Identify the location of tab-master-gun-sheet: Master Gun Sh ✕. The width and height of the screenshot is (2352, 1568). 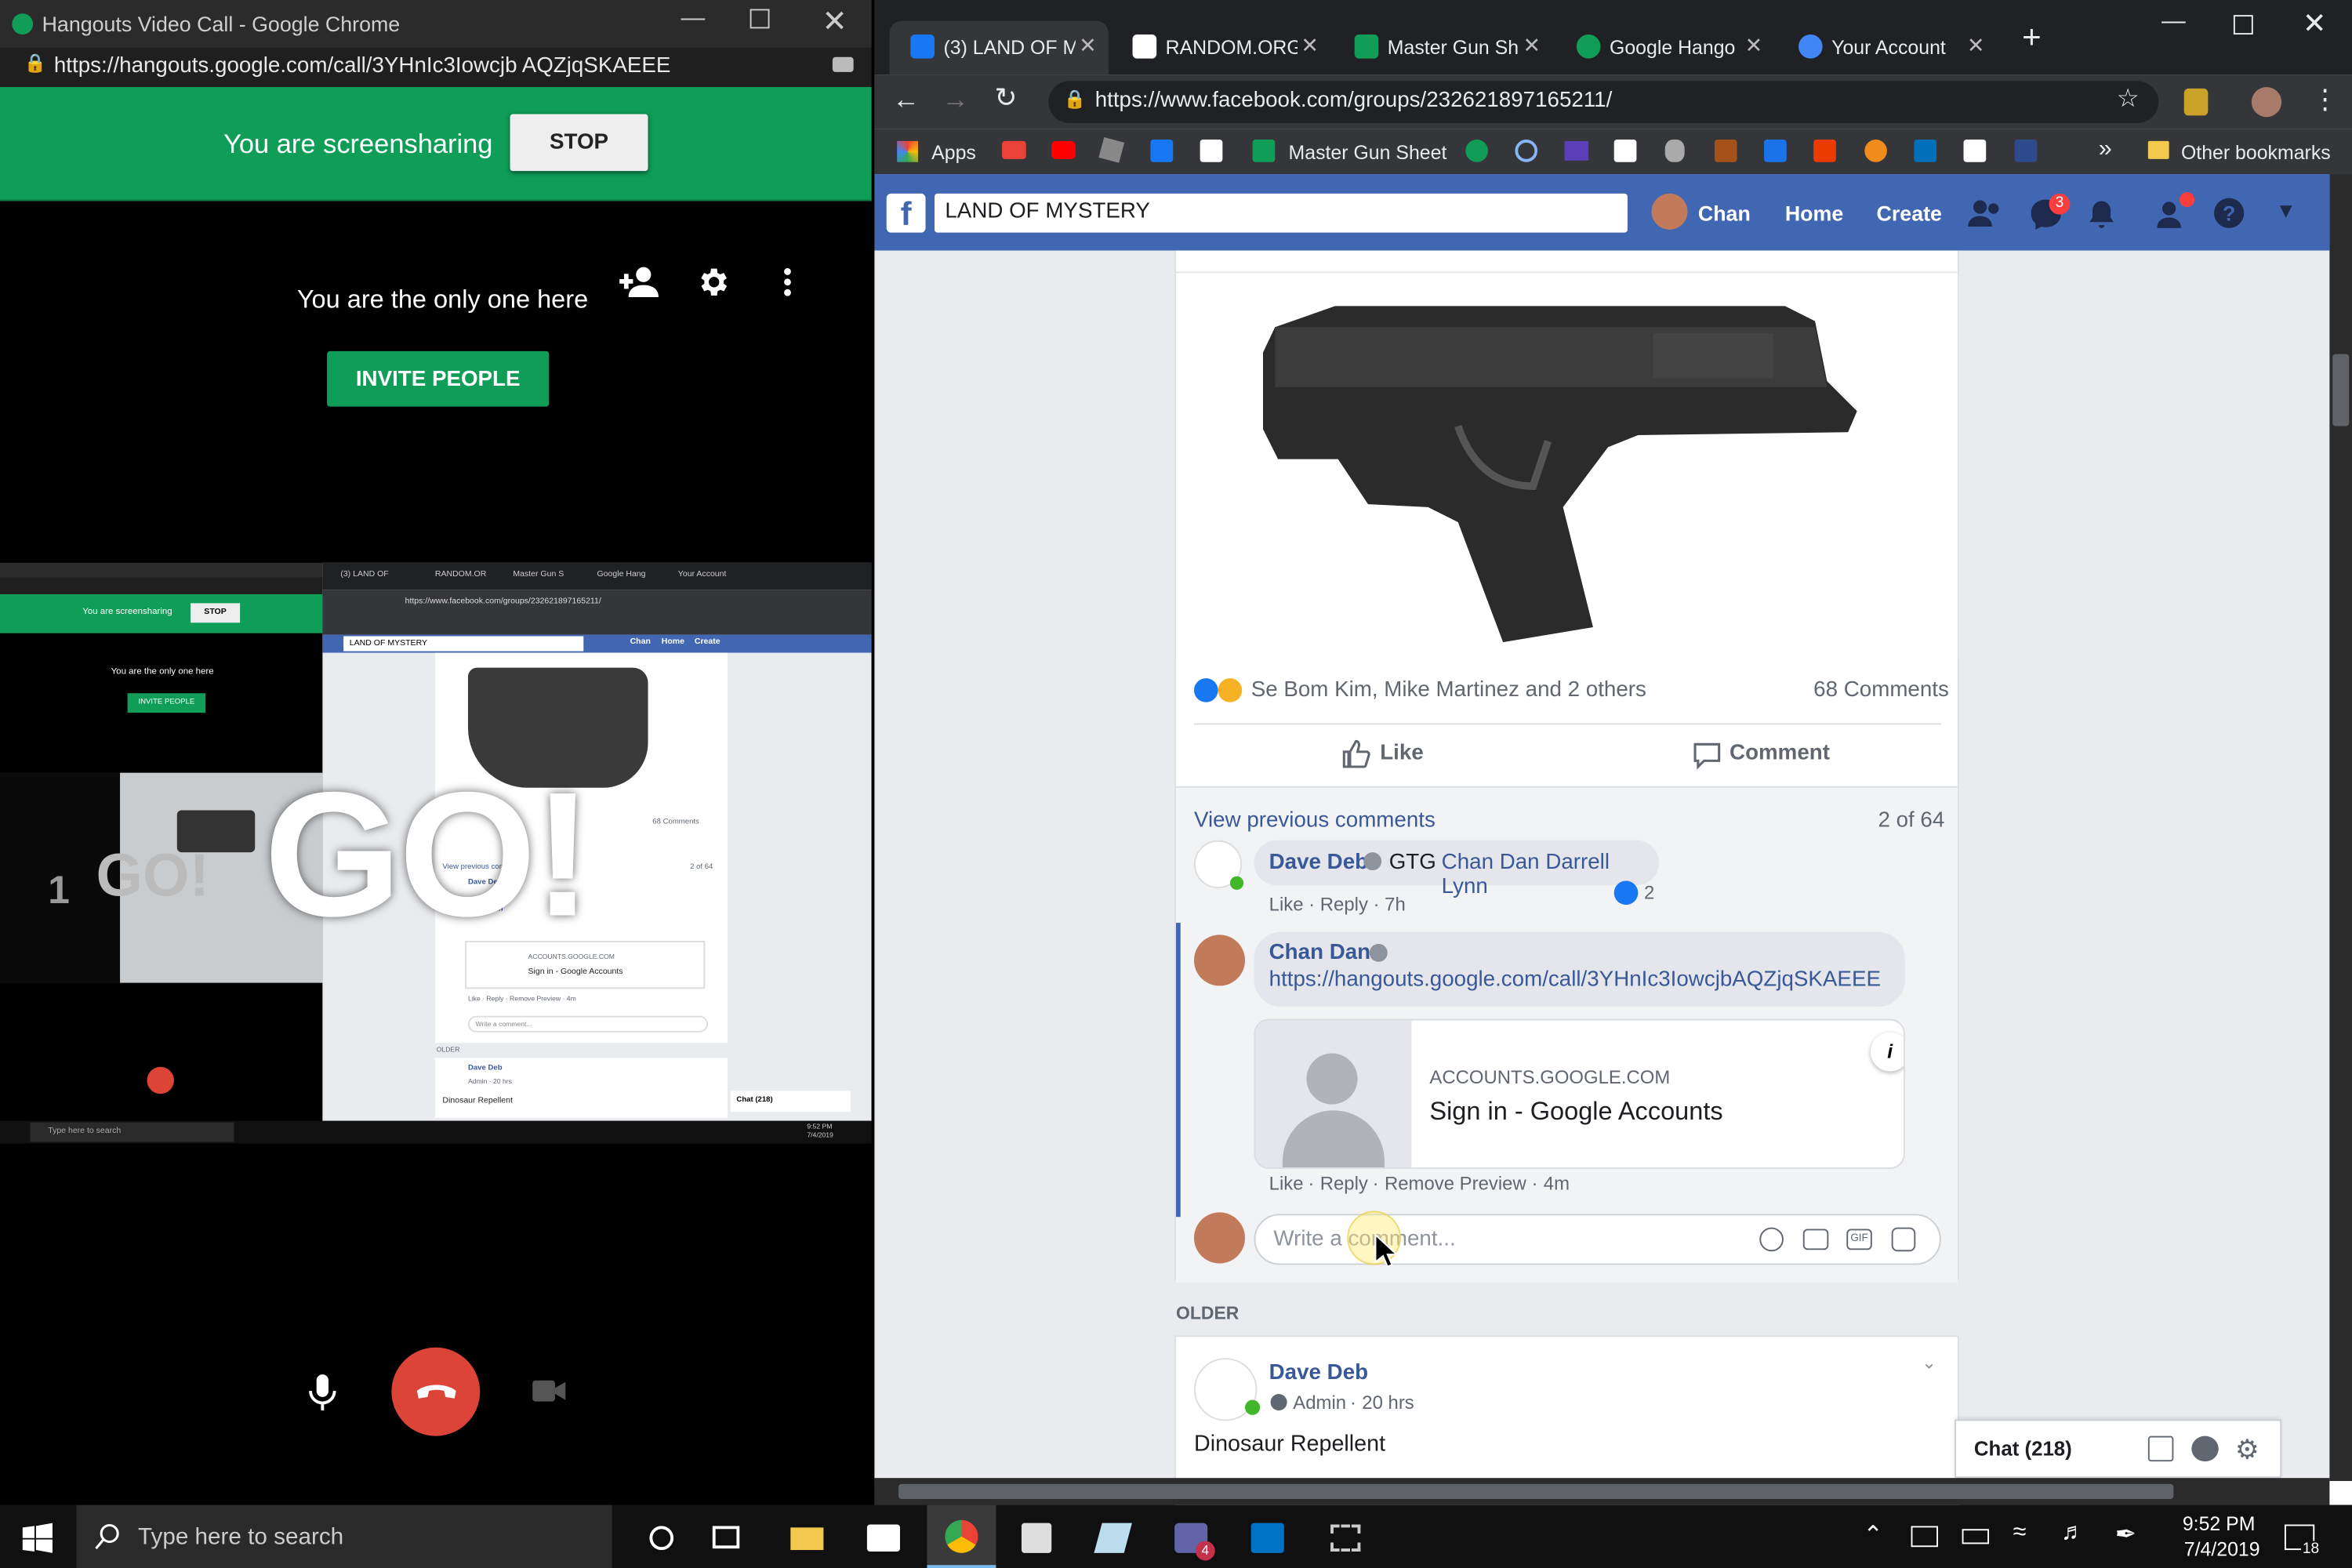
(1443, 48).